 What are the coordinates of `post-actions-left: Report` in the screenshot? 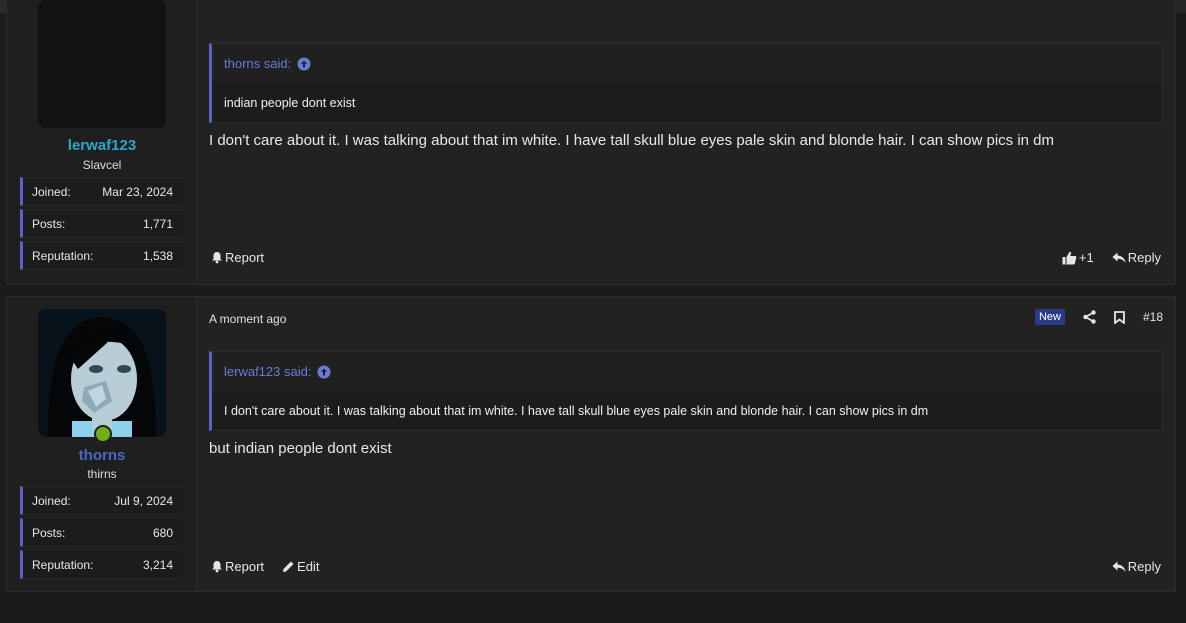 It's located at (237, 257).